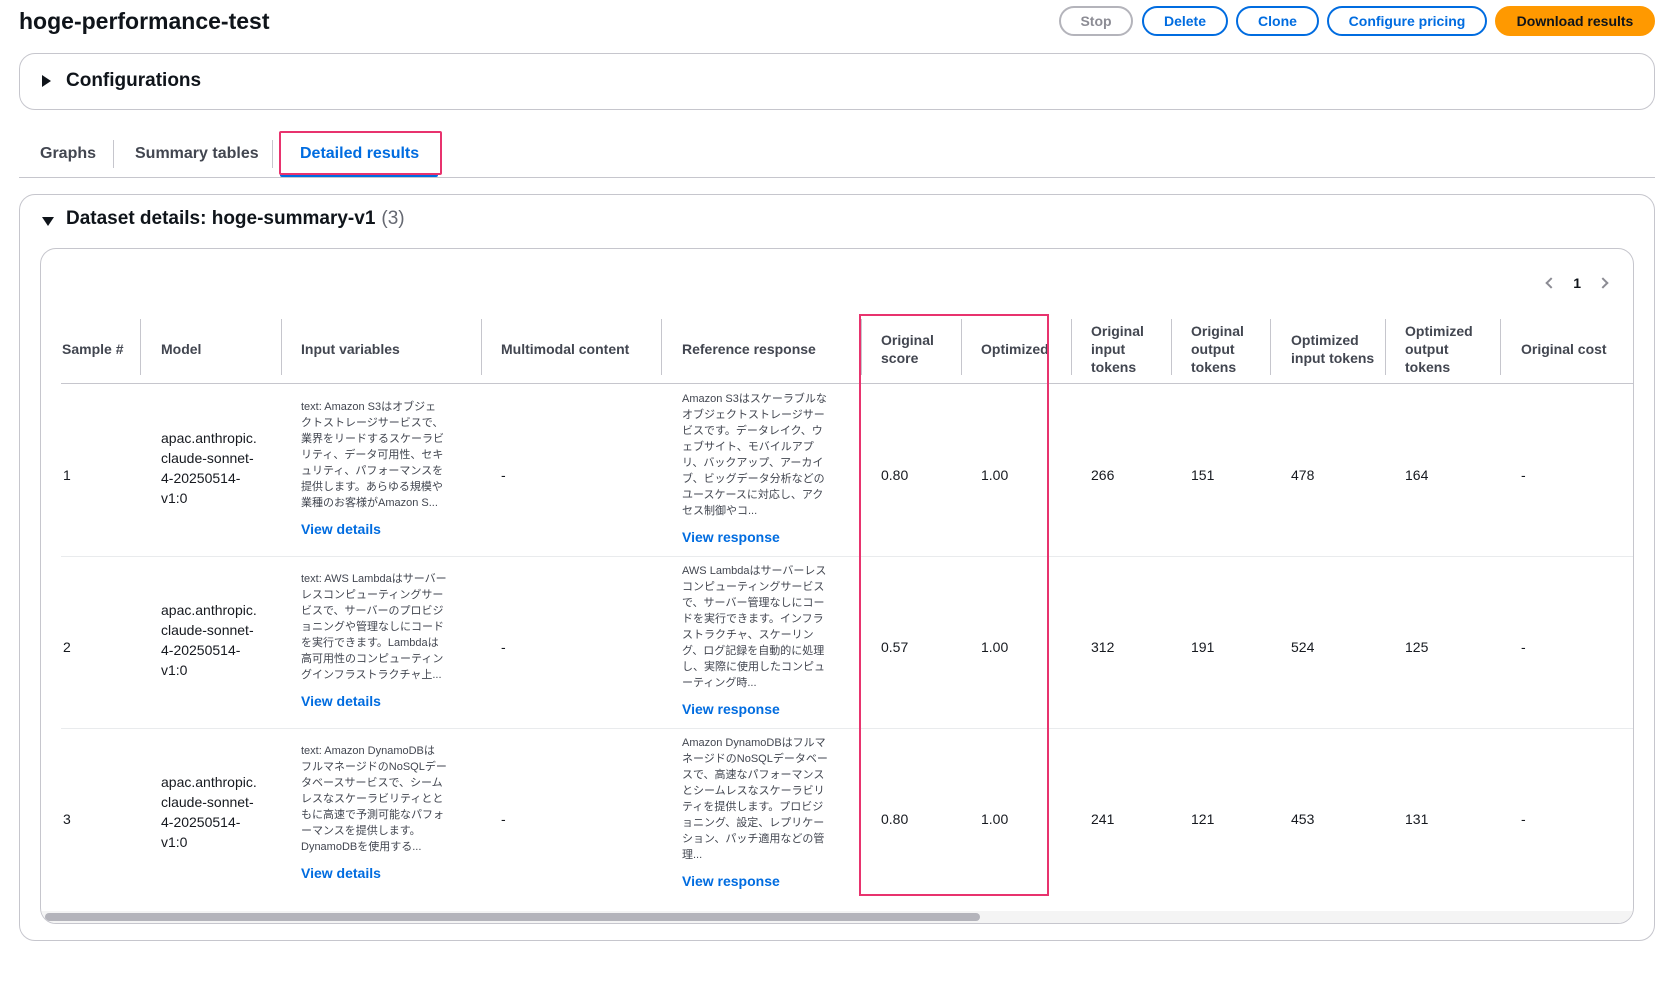  I want to click on caret-down-icon, so click(48, 221).